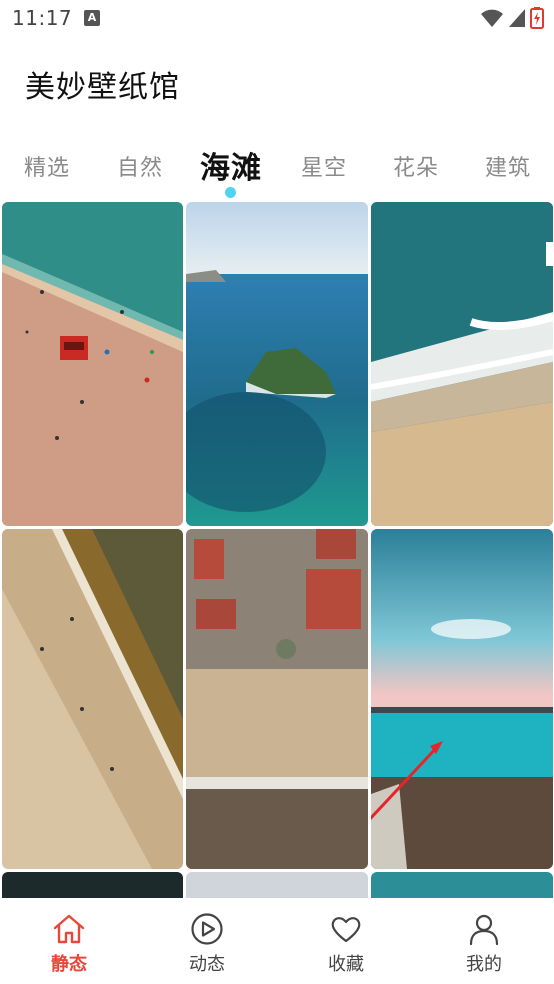 The width and height of the screenshot is (554, 984). I want to click on tab-beach: 海滩, so click(231, 165).